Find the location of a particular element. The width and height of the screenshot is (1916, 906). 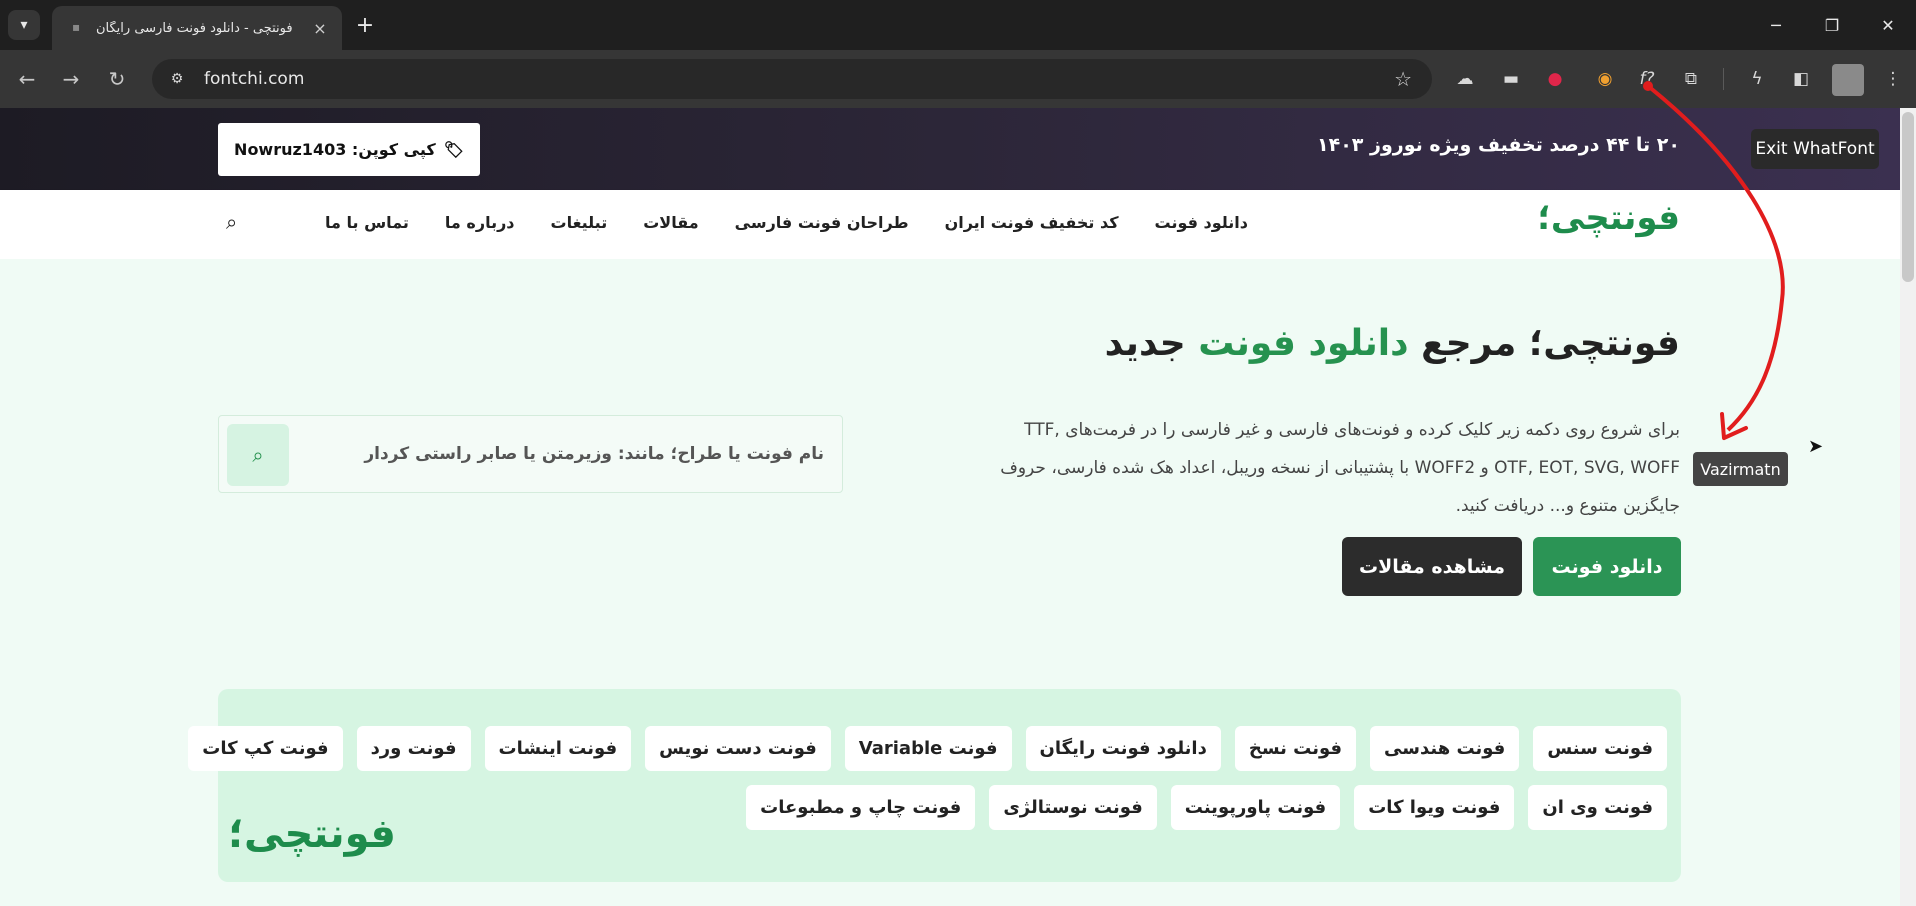

browser-tab: ▪ فونتچی - دانلود فونت فارسی رایگان × is located at coordinates (197, 28).